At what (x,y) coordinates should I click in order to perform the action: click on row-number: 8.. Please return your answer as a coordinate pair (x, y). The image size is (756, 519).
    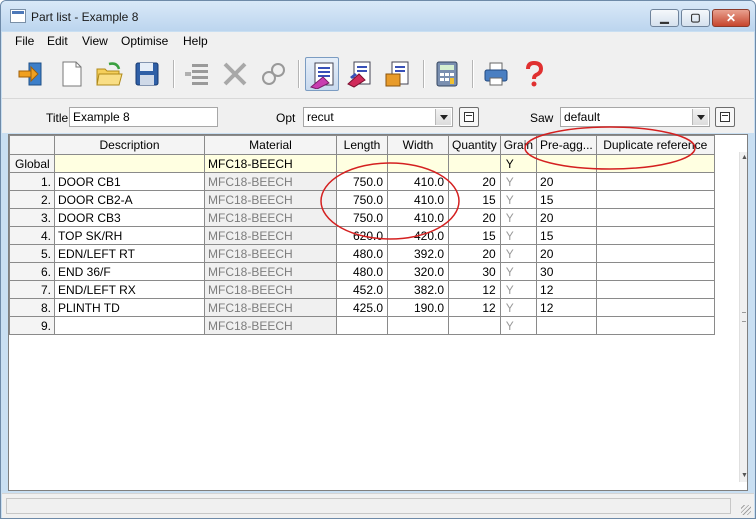
    Looking at the image, I should click on (32, 307).